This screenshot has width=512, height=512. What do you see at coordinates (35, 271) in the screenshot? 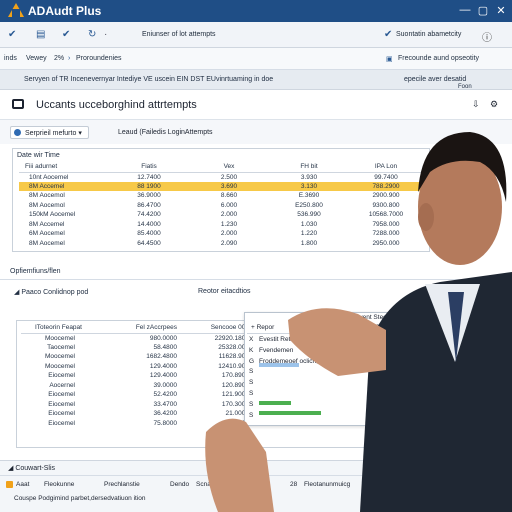
I see `options-label: Opfiemfiuns/flen` at bounding box center [35, 271].